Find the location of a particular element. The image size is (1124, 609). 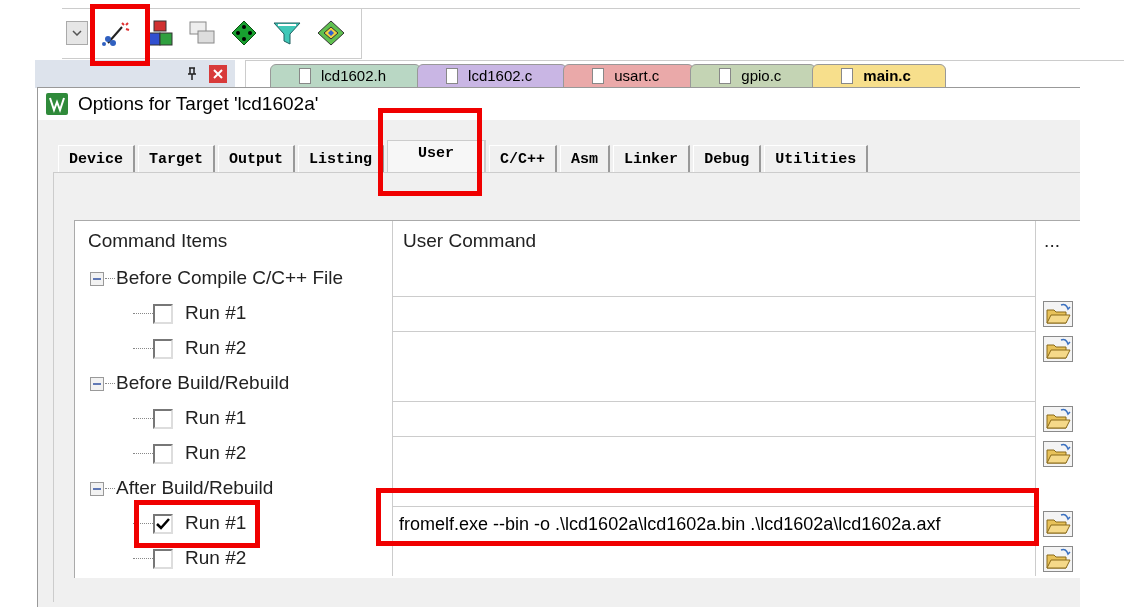

diamond-icon is located at coordinates (244, 33).